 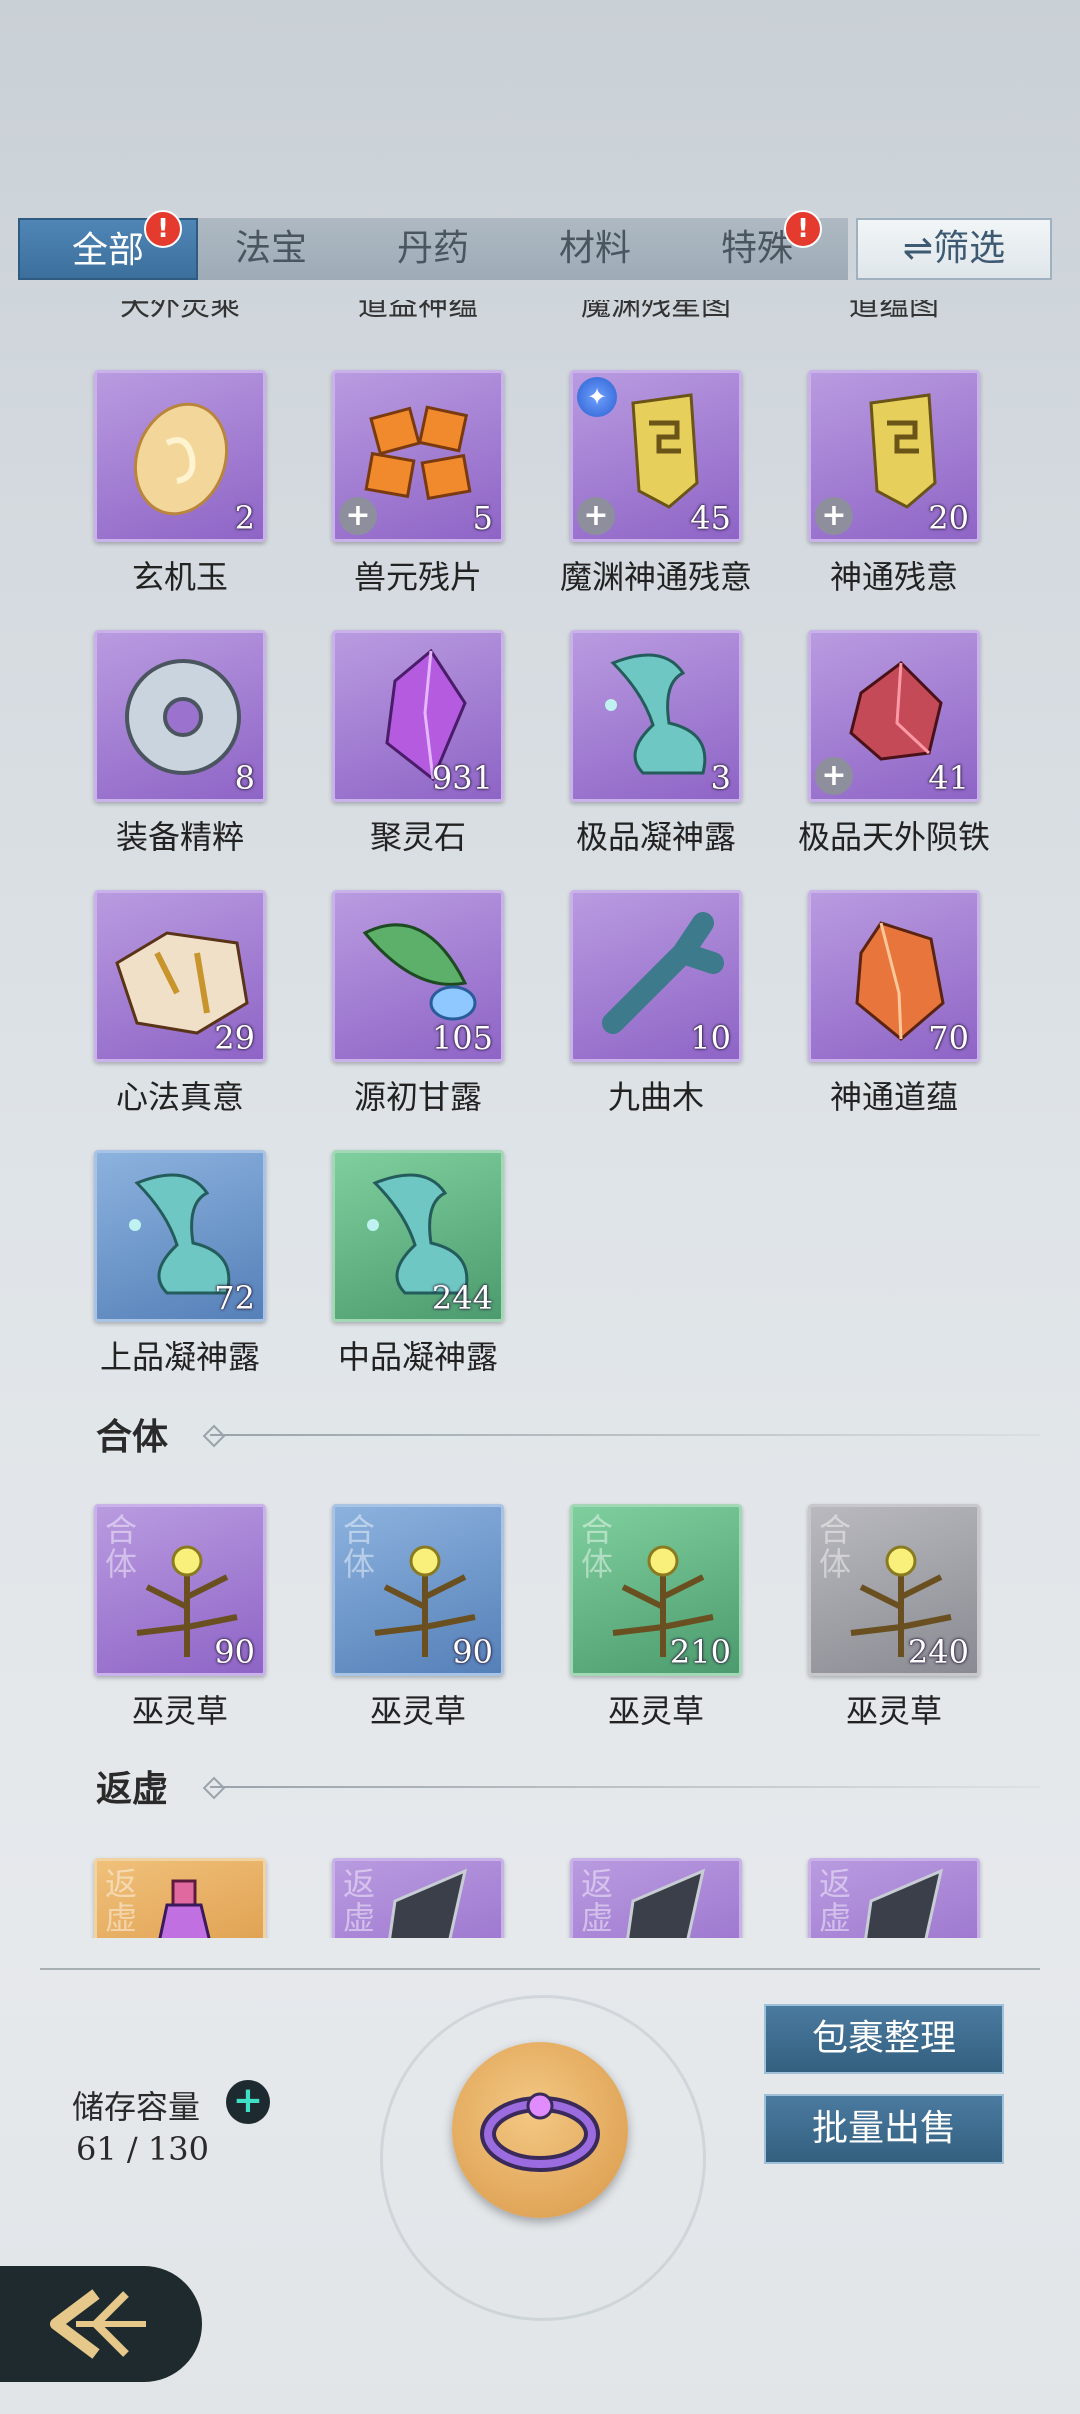 What do you see at coordinates (179, 1357) in the screenshot?
I see `item-name: 上品凝神露` at bounding box center [179, 1357].